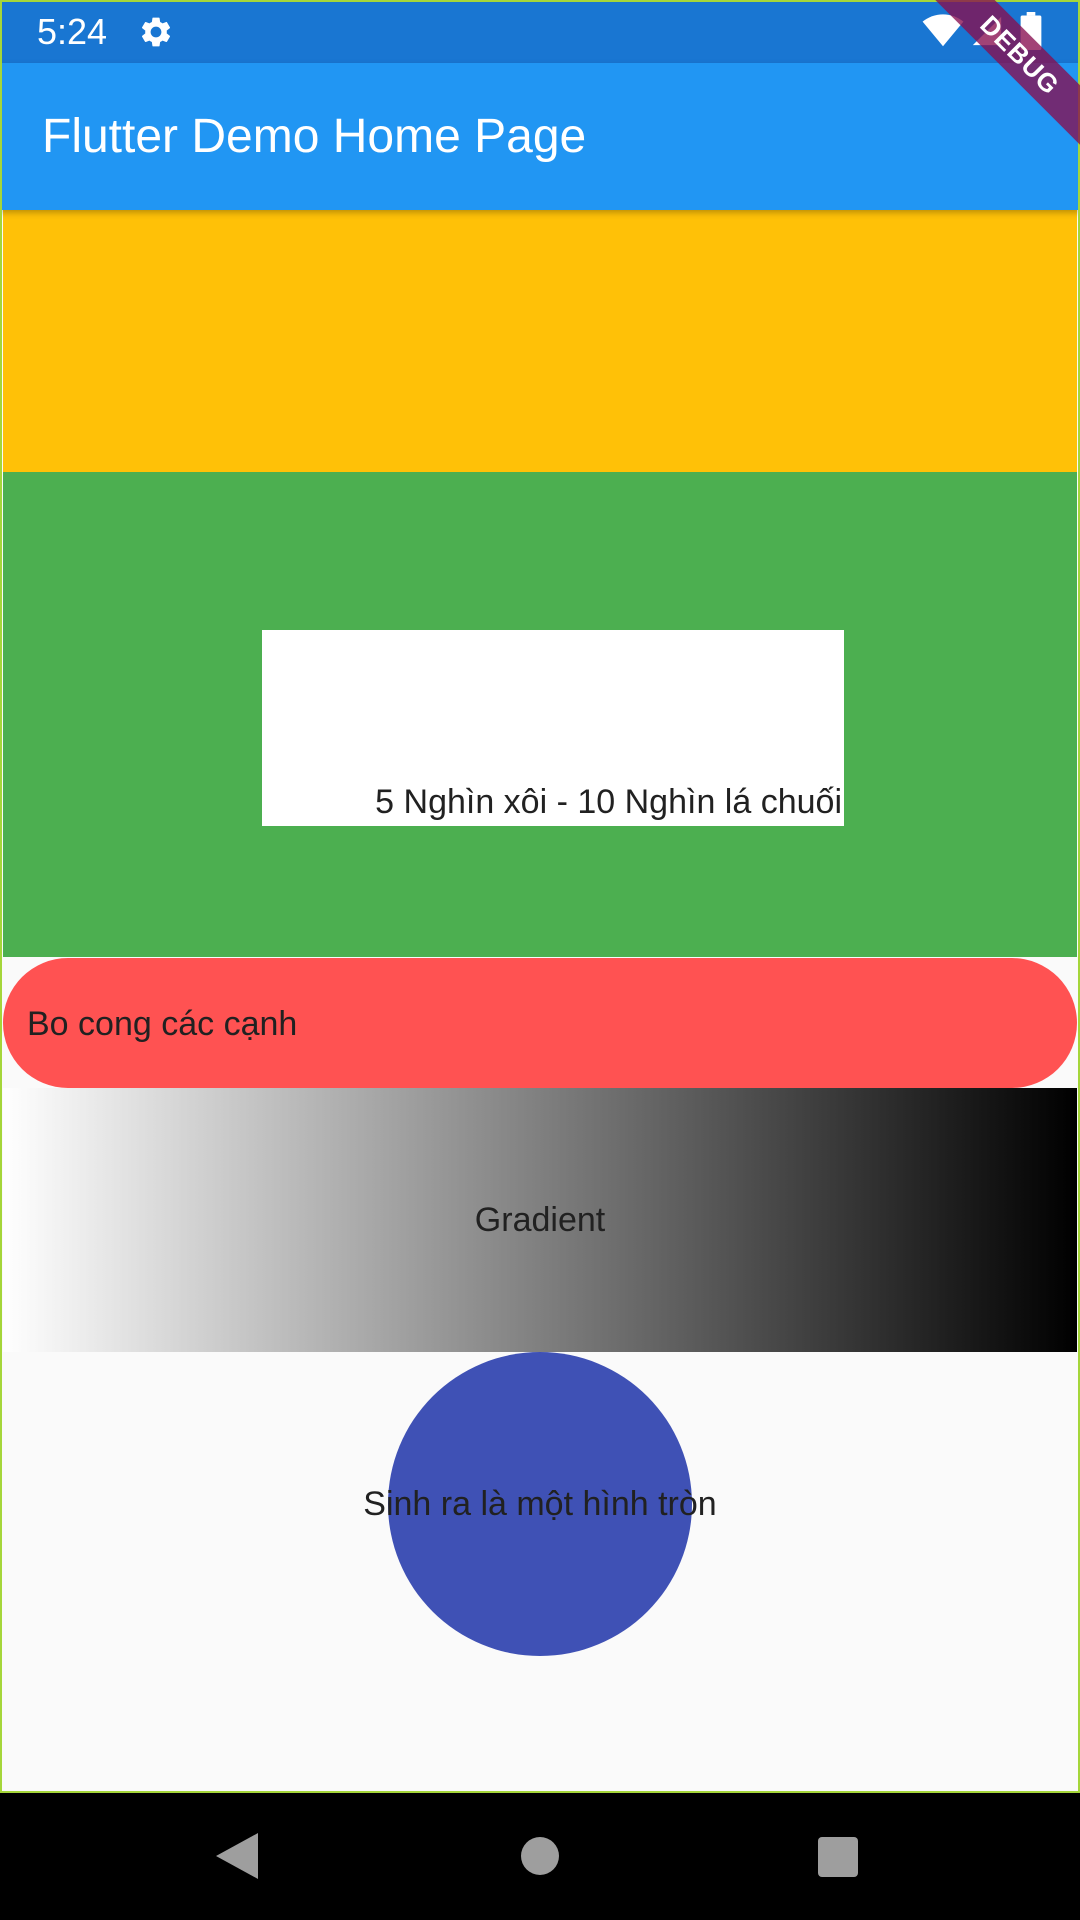  I want to click on gear-icon, so click(156, 32).